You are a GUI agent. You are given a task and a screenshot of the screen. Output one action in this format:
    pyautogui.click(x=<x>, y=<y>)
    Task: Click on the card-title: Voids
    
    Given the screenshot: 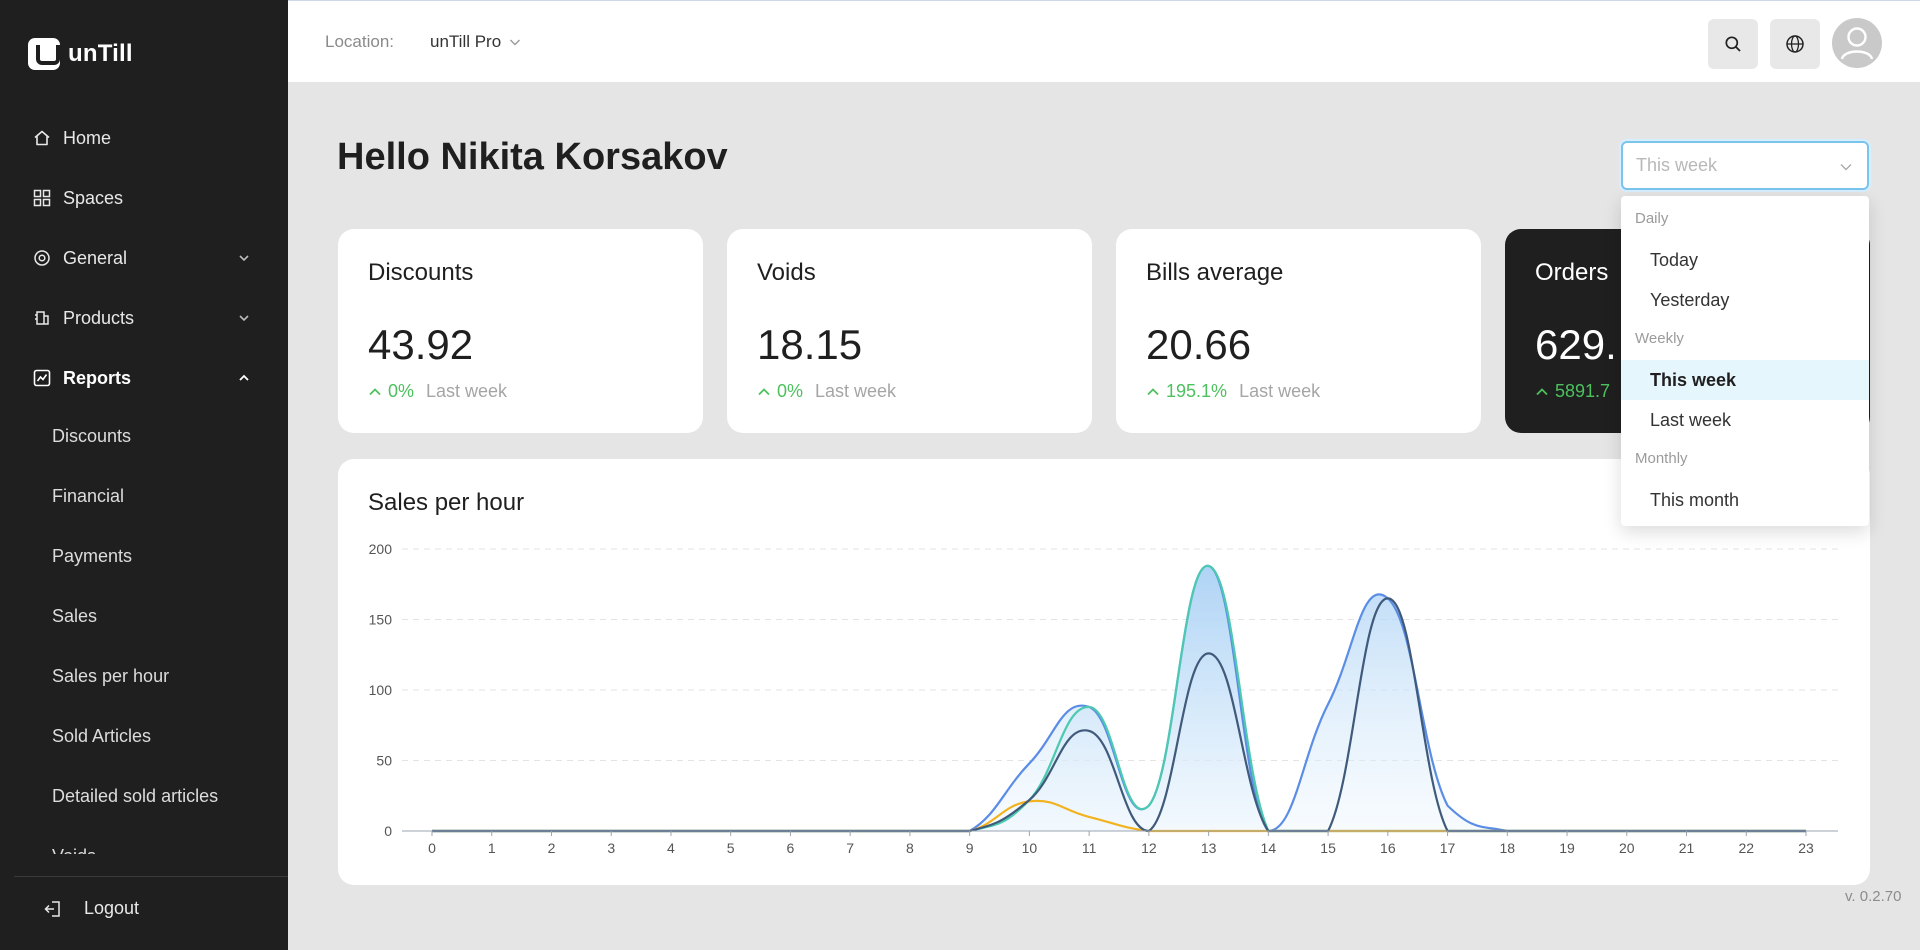 What is the action you would take?
    pyautogui.click(x=786, y=272)
    